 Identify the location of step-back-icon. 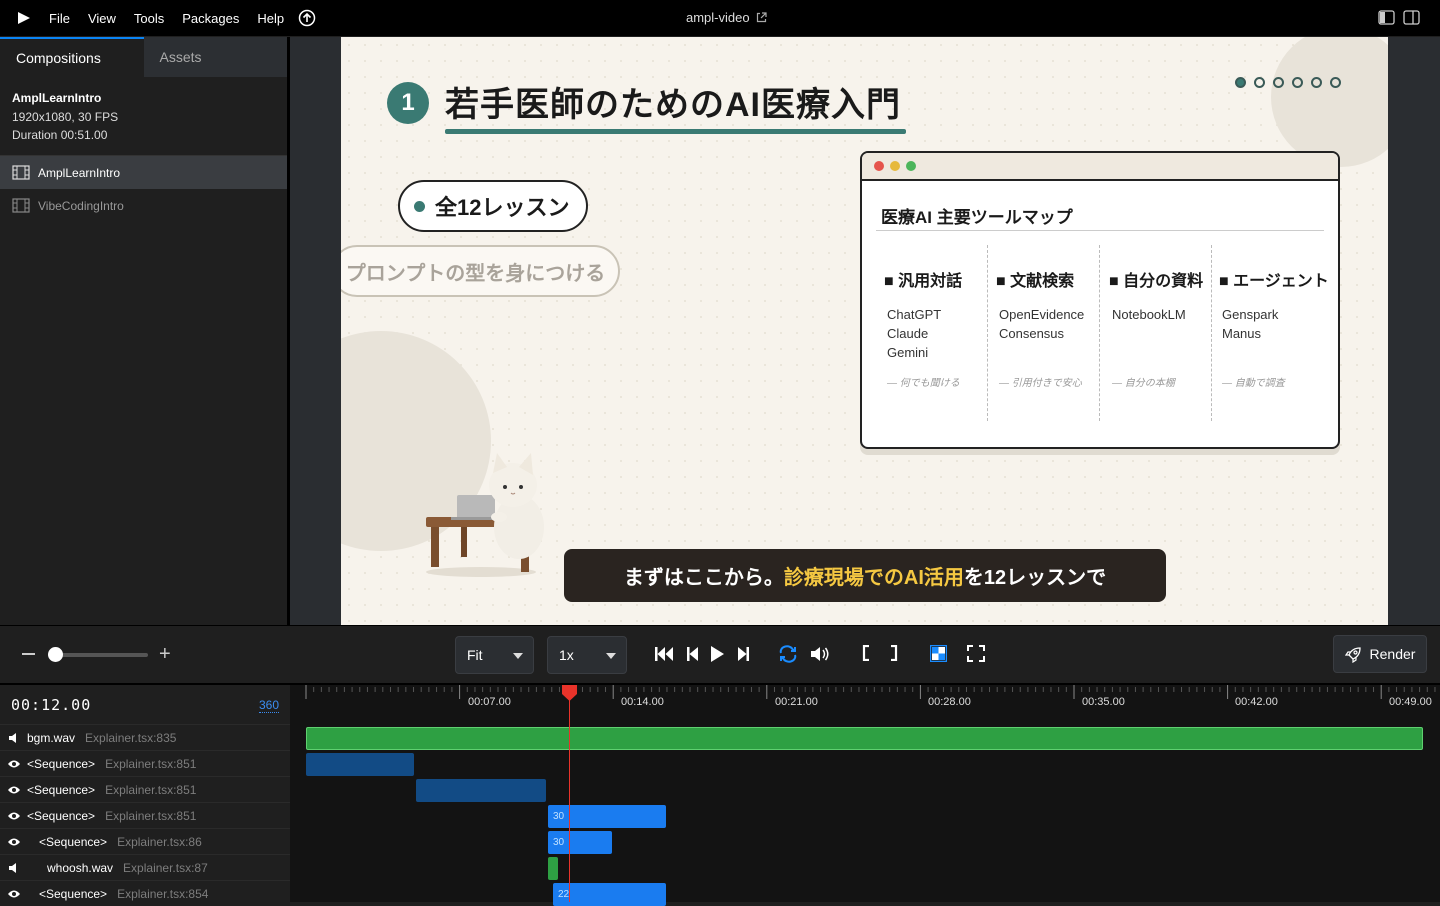
(692, 654).